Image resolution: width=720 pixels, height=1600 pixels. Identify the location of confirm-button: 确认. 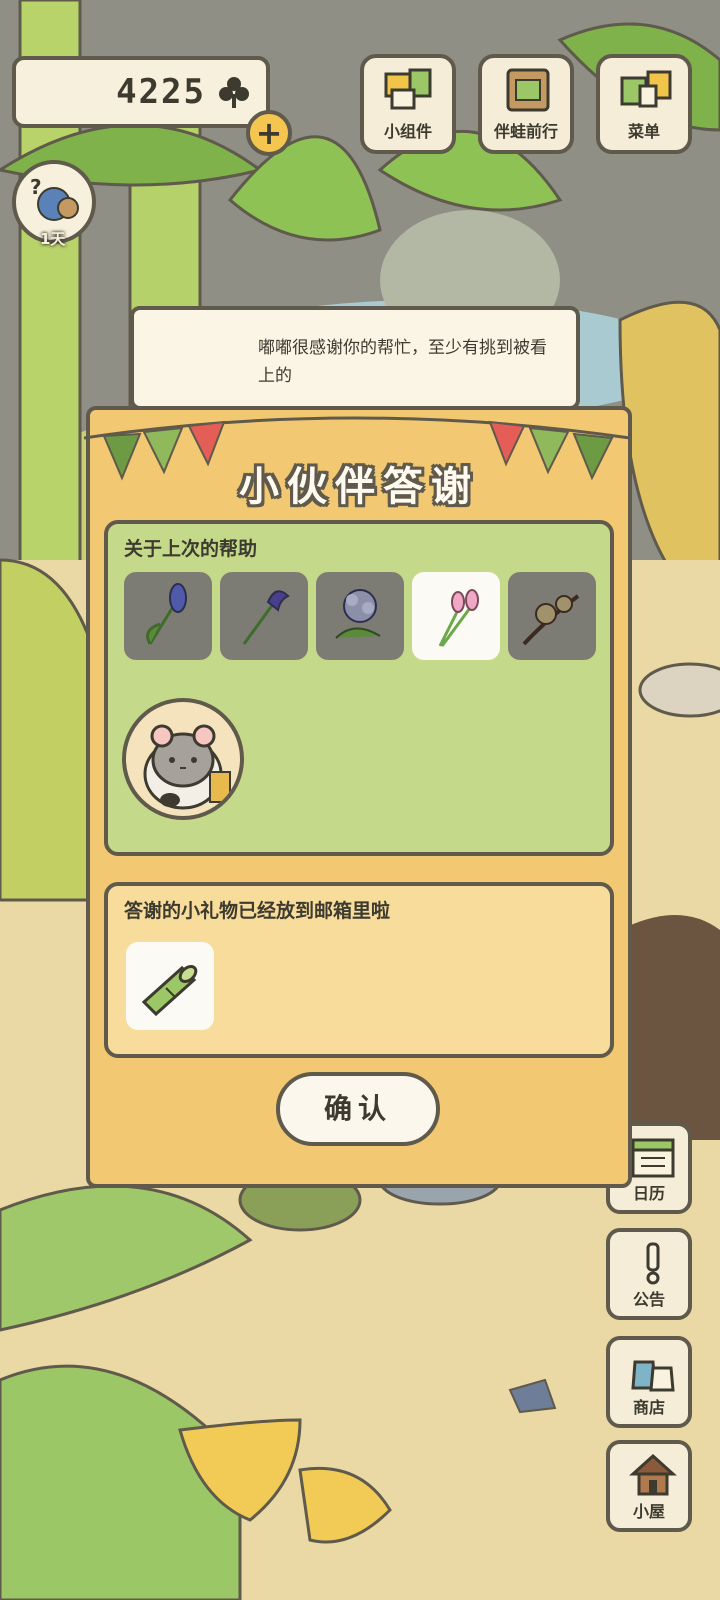
(358, 1109).